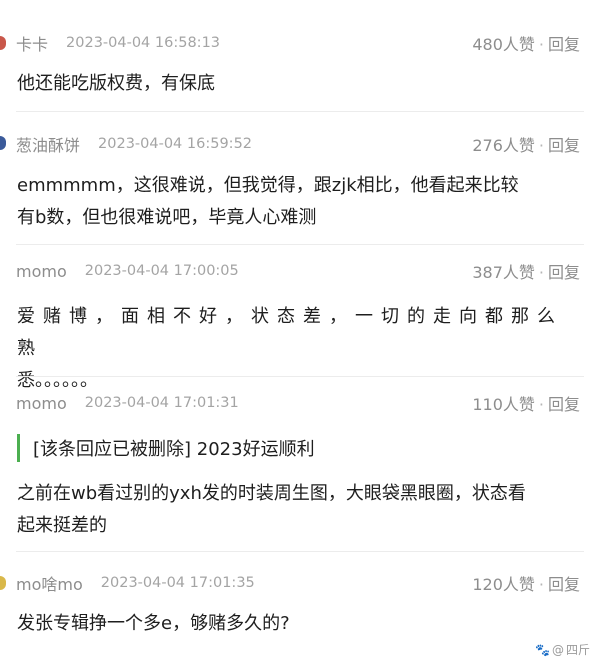 The image size is (600, 668). What do you see at coordinates (503, 272) in the screenshot?
I see `like-button: 387人赞` at bounding box center [503, 272].